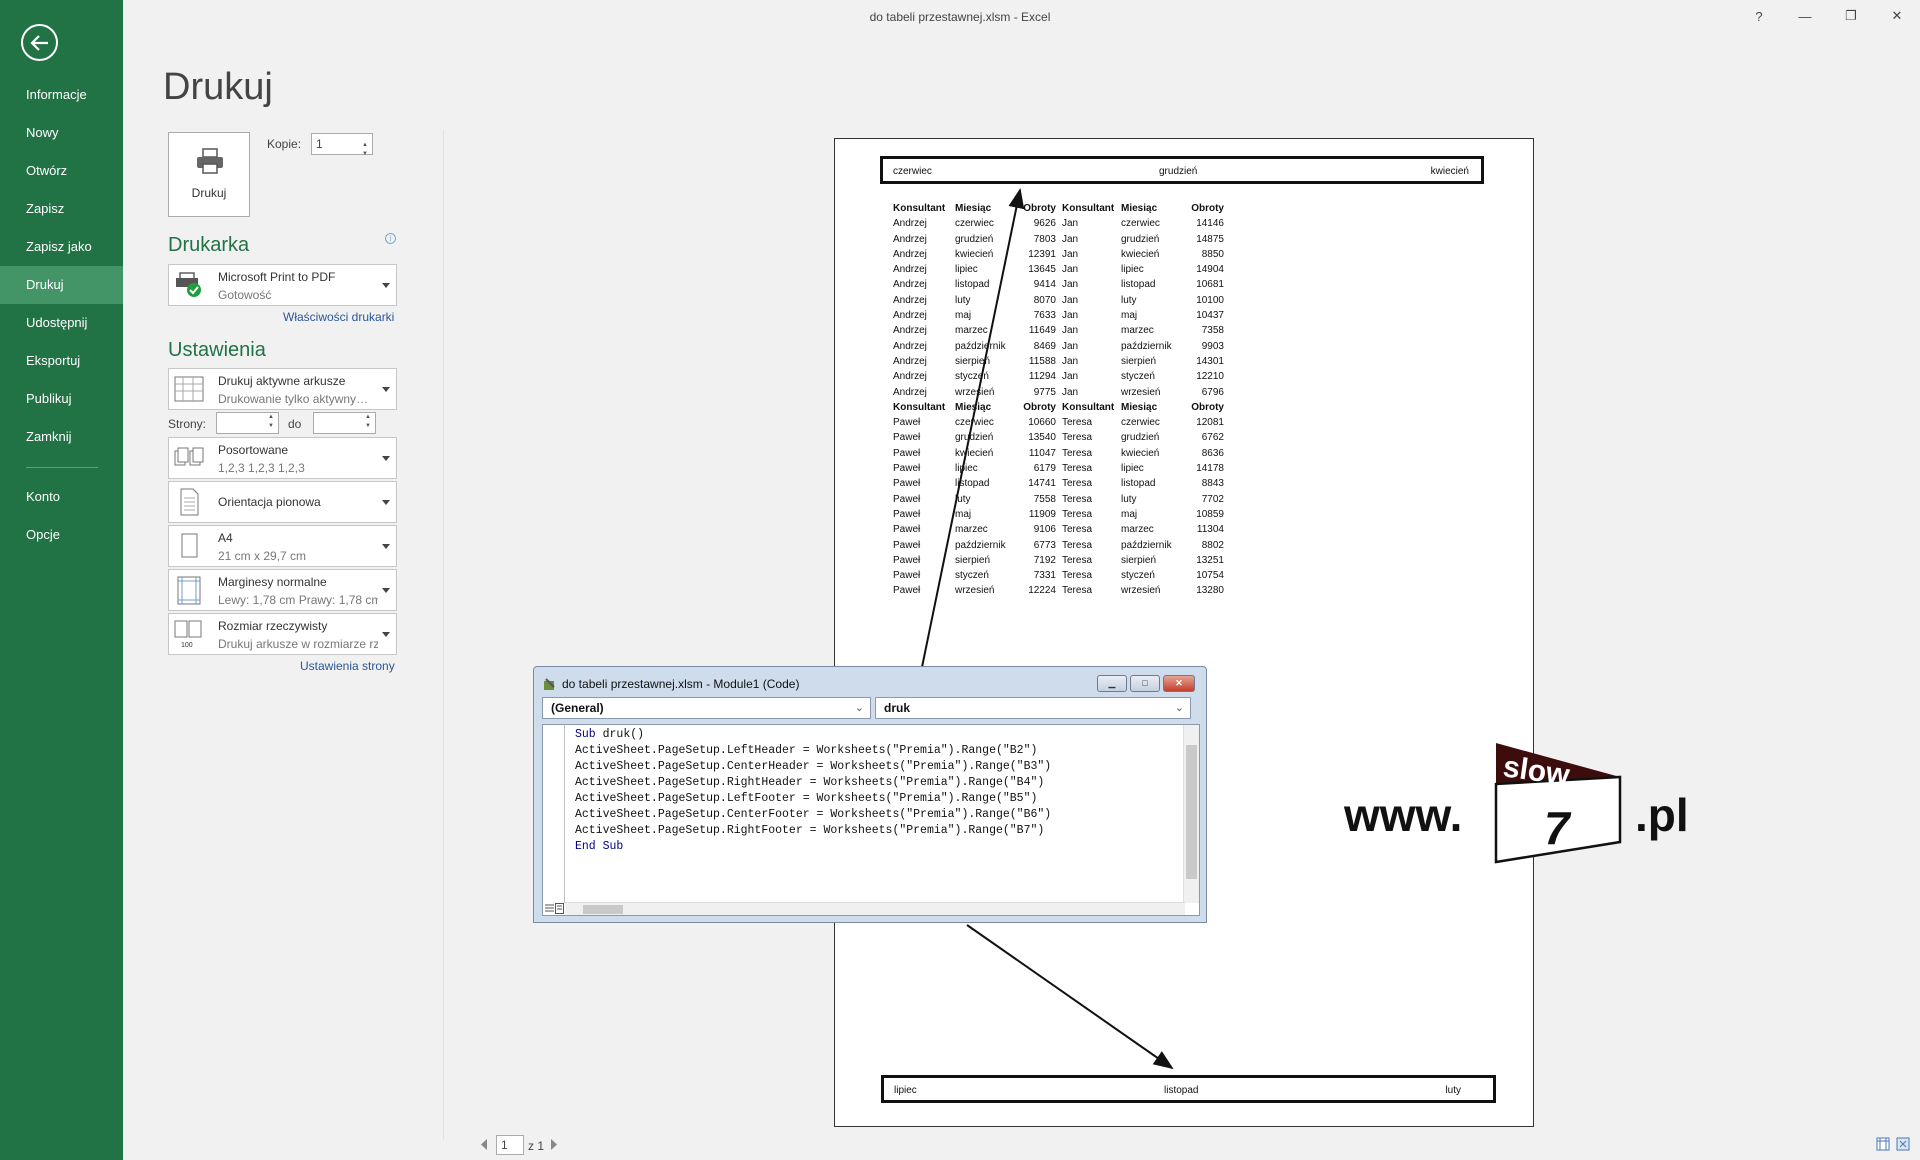 This screenshot has height=1160, width=1920. Describe the element at coordinates (39, 42) in the screenshot. I see `back-arrow-icon` at that location.